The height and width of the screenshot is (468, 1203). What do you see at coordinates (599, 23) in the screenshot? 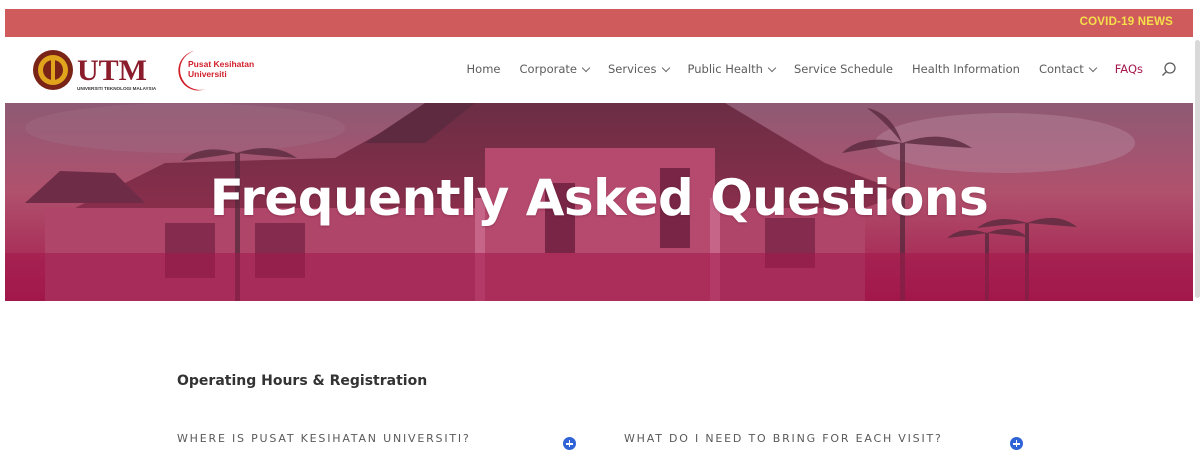
I see `top-bar: COVID-19 NEWS` at bounding box center [599, 23].